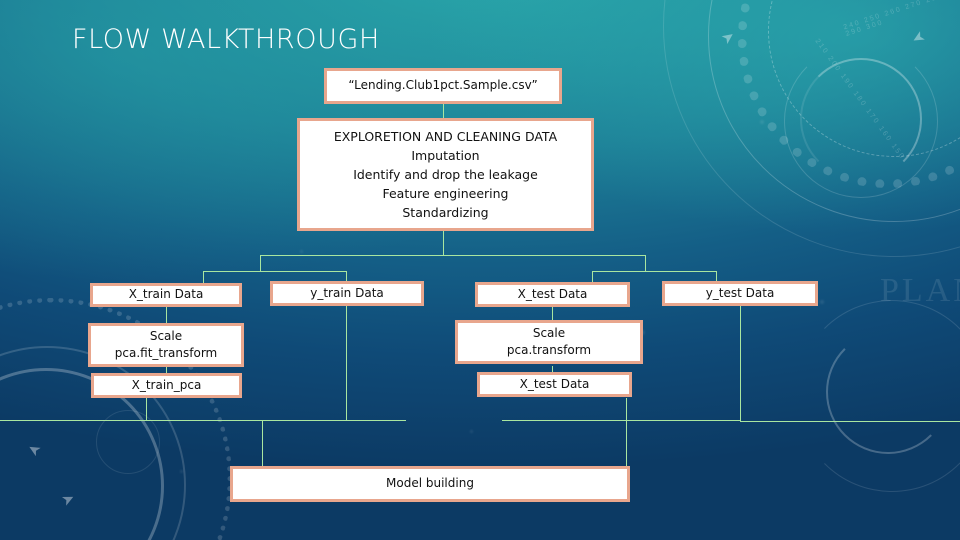  I want to click on x-test-data-out-node: X_test Data, so click(554, 384).